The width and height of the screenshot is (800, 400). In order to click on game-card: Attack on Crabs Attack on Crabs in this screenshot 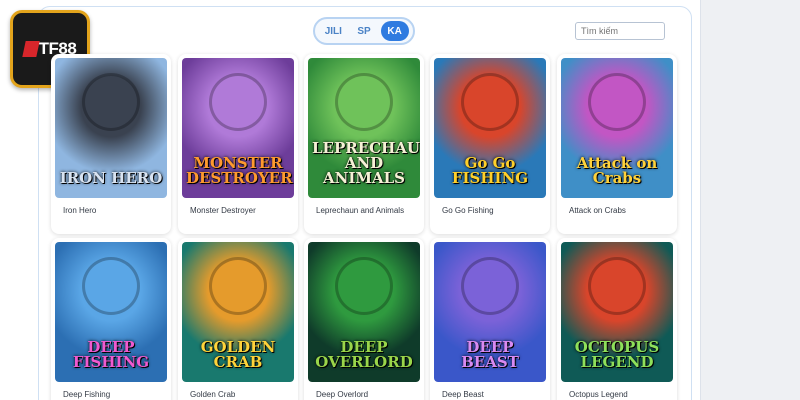, I will do `click(617, 144)`.